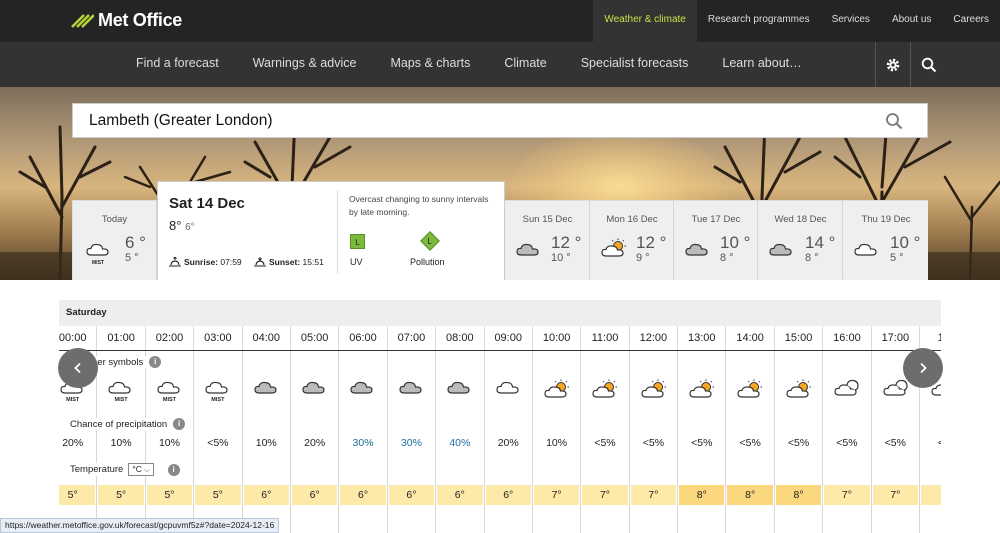 The width and height of the screenshot is (1000, 533). What do you see at coordinates (260, 262) in the screenshot?
I see `sunset-icon` at bounding box center [260, 262].